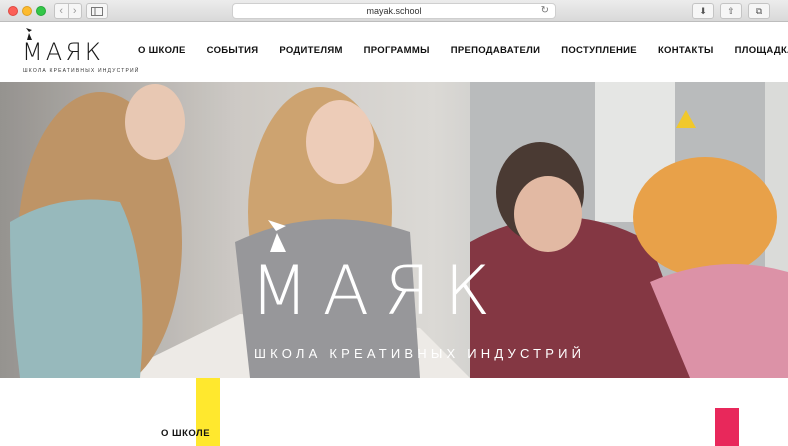 The image size is (788, 446). What do you see at coordinates (727, 427) in the screenshot?
I see `red-accent-bar` at bounding box center [727, 427].